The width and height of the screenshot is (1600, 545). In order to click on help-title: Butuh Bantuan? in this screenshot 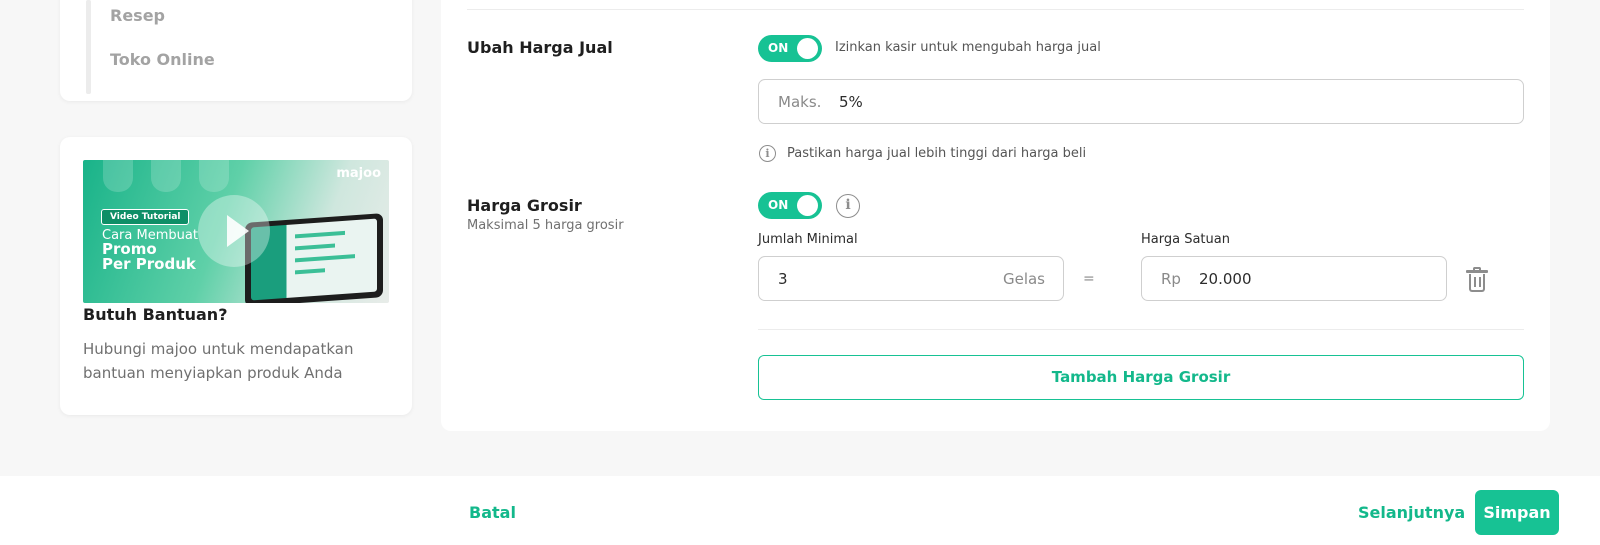, I will do `click(155, 314)`.